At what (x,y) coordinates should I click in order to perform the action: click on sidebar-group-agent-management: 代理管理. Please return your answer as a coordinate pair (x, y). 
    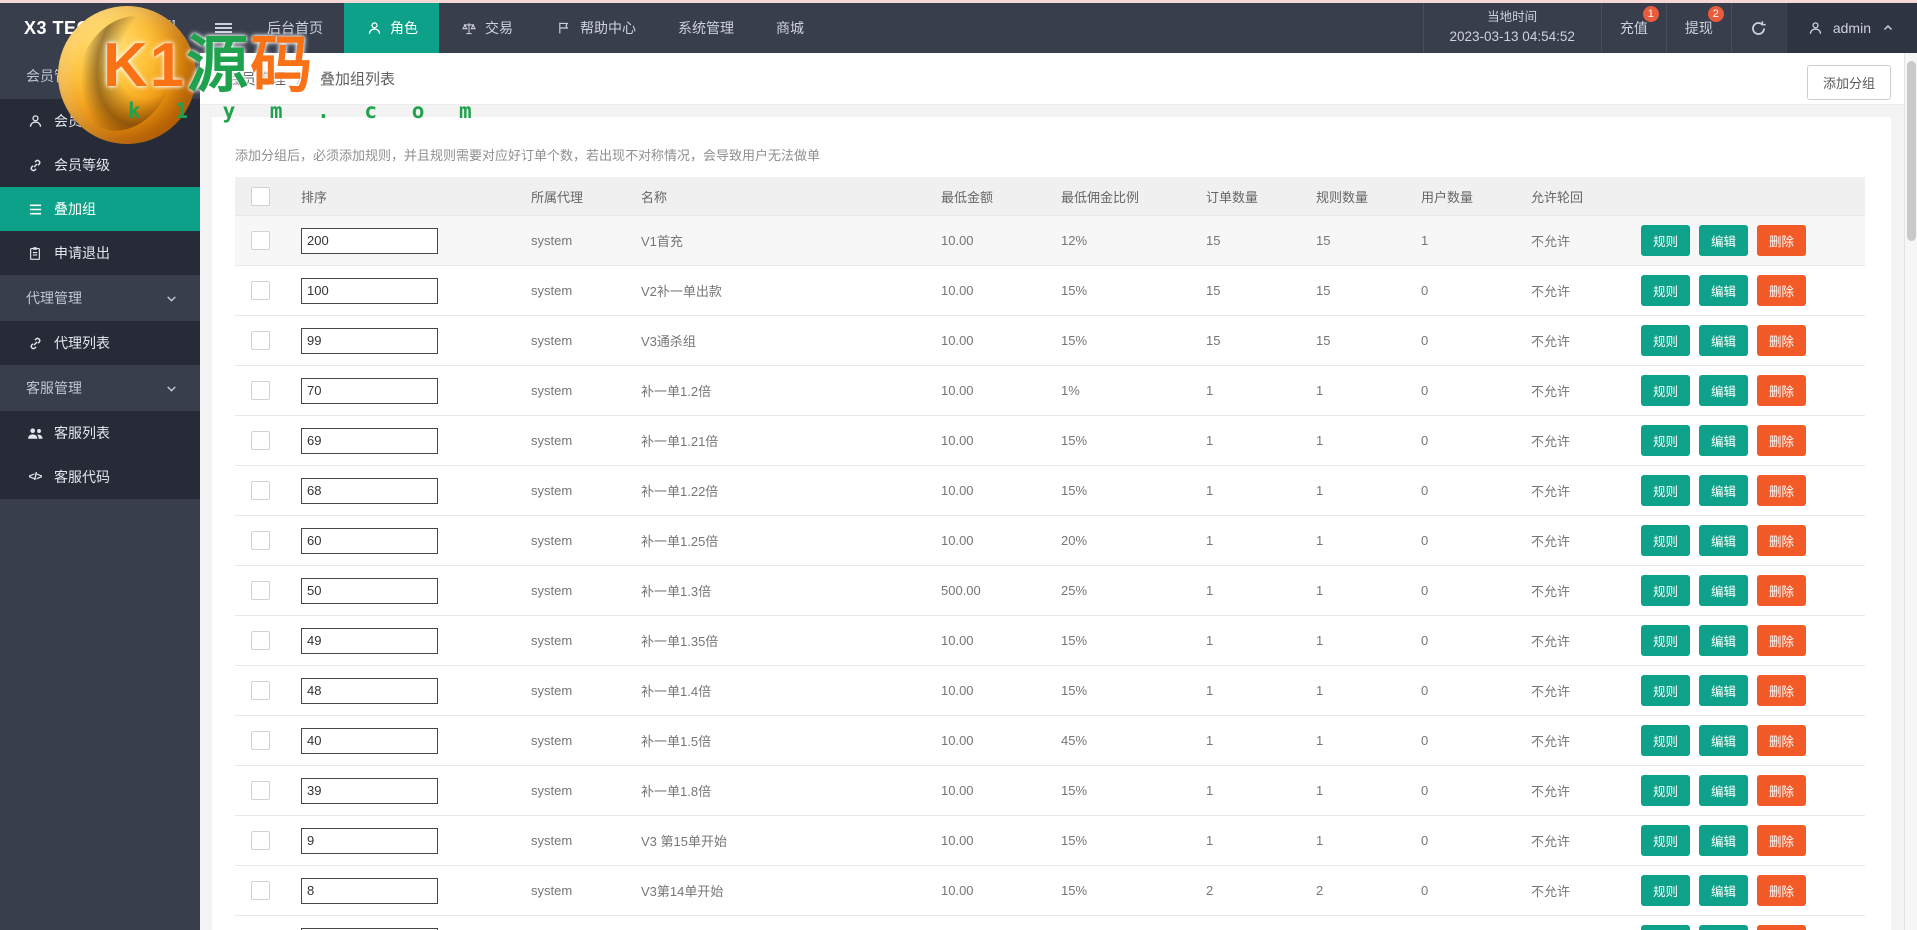
    Looking at the image, I should click on (100, 298).